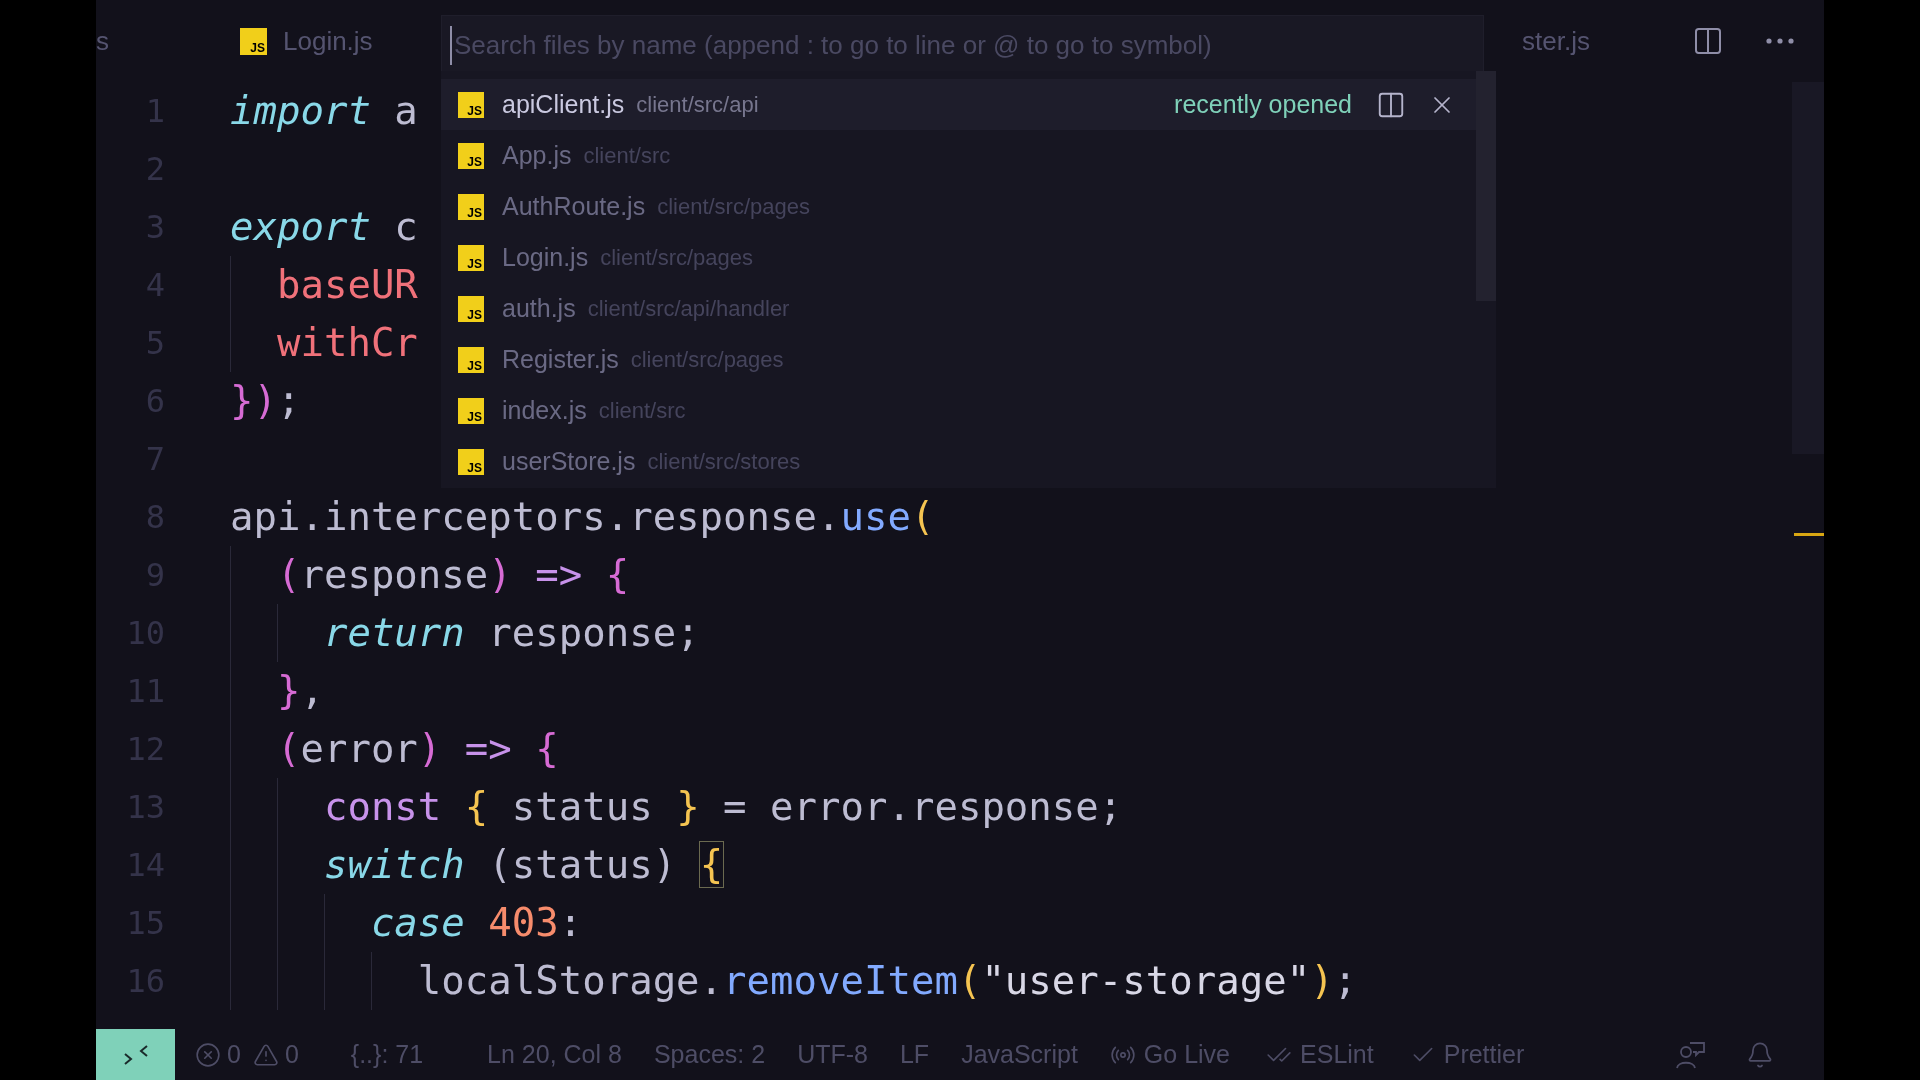  What do you see at coordinates (958, 359) in the screenshot?
I see `file-result: JS Register.js client/src/pages` at bounding box center [958, 359].